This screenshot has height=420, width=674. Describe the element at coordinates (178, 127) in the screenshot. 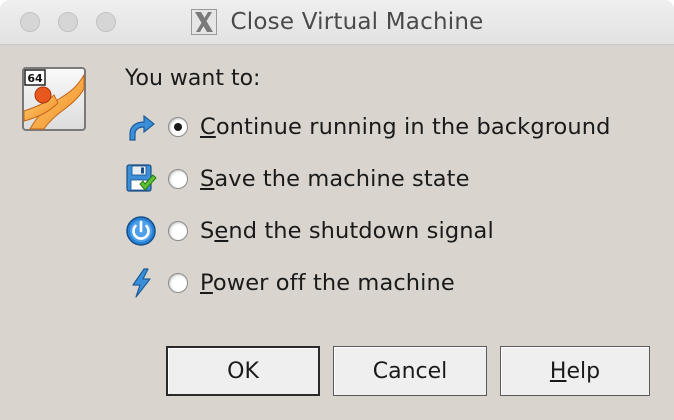

I see `radio-continue` at that location.